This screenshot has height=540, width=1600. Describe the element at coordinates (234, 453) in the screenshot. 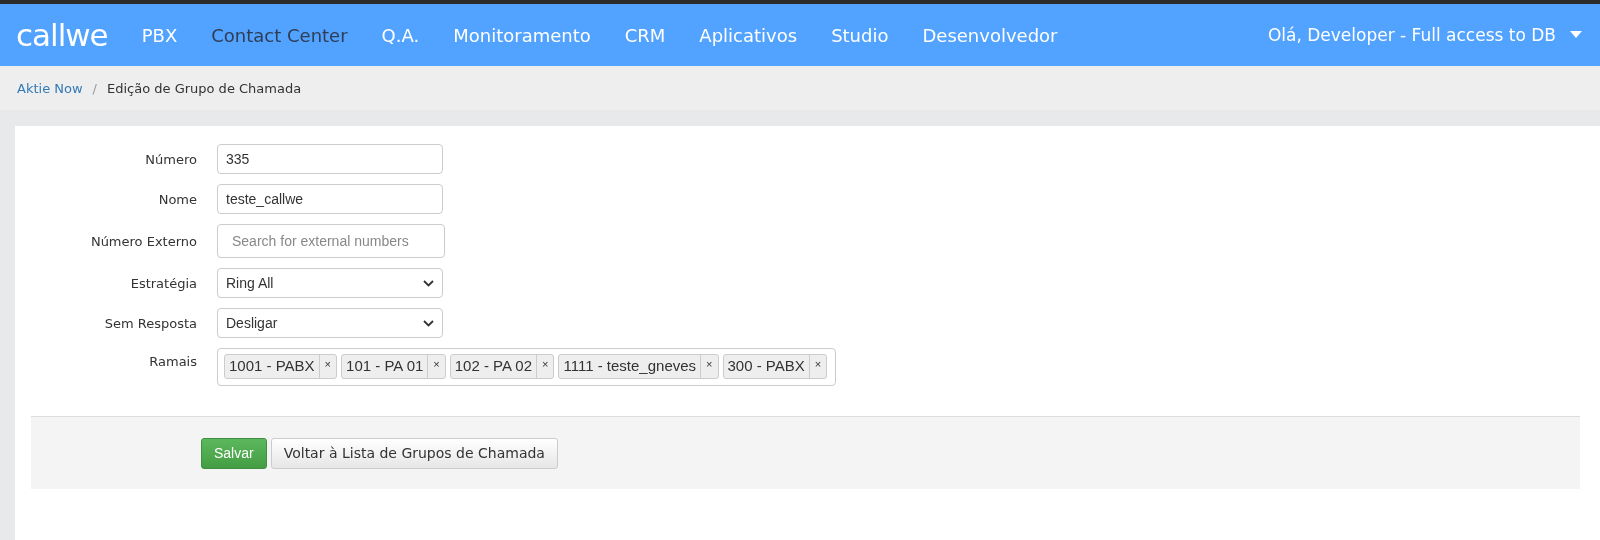

I see `save-button: Salvar` at that location.